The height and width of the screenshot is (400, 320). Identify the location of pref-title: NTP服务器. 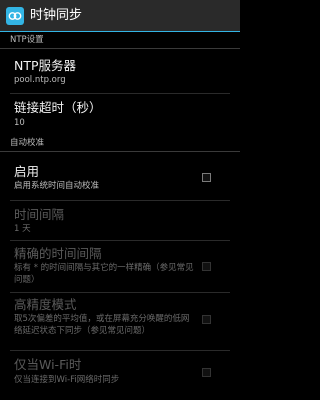
(45, 65).